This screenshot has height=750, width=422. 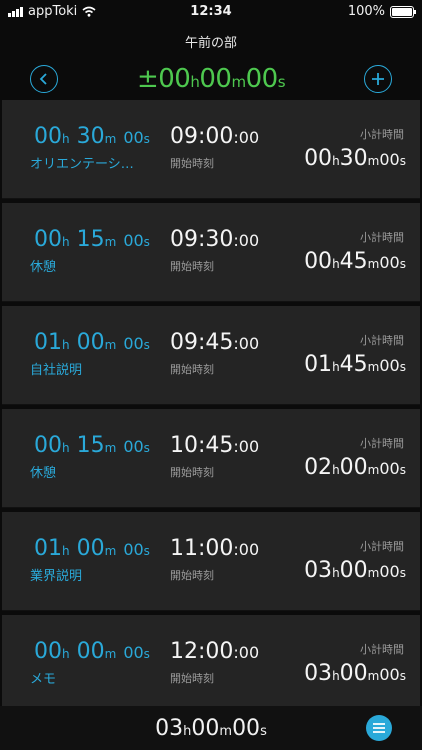 I want to click on item-subtotal: 00h45m00s, so click(x=355, y=261).